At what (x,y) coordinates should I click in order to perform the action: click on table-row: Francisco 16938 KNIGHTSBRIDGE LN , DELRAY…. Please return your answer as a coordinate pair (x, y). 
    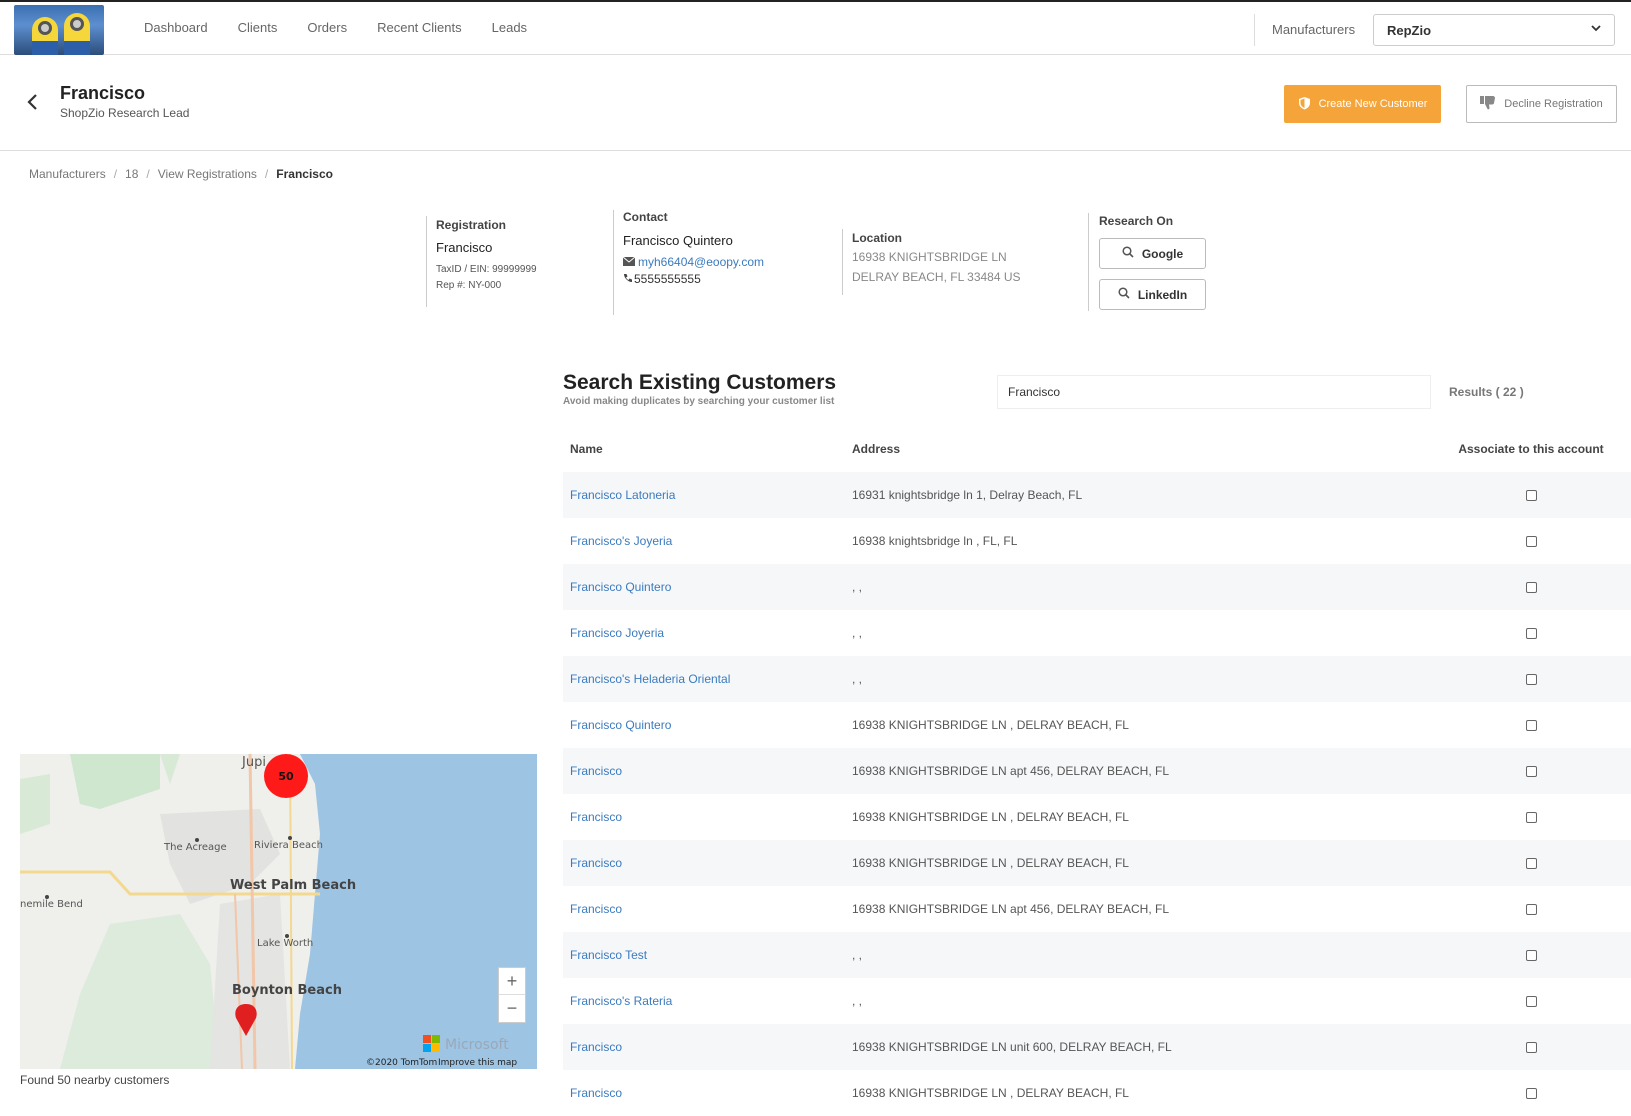
    Looking at the image, I should click on (1097, 863).